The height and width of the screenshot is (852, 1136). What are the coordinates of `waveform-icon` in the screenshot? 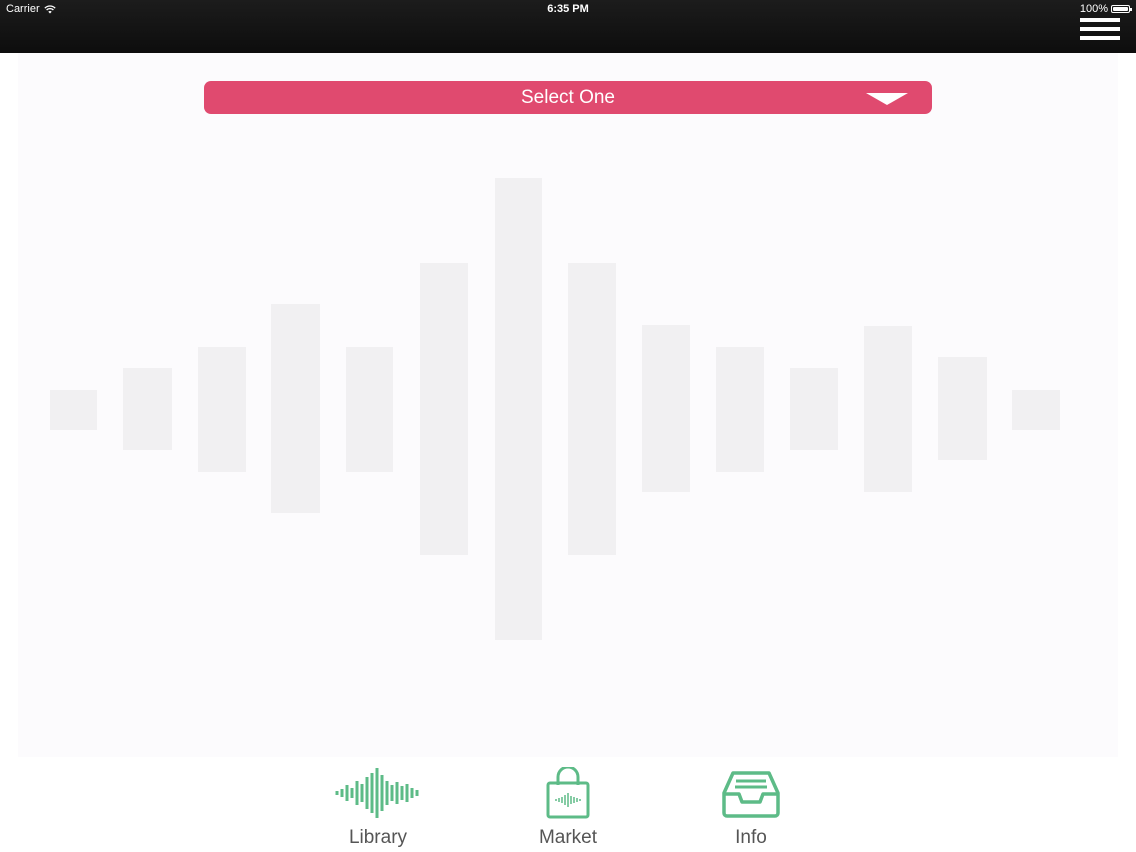 It's located at (377, 793).